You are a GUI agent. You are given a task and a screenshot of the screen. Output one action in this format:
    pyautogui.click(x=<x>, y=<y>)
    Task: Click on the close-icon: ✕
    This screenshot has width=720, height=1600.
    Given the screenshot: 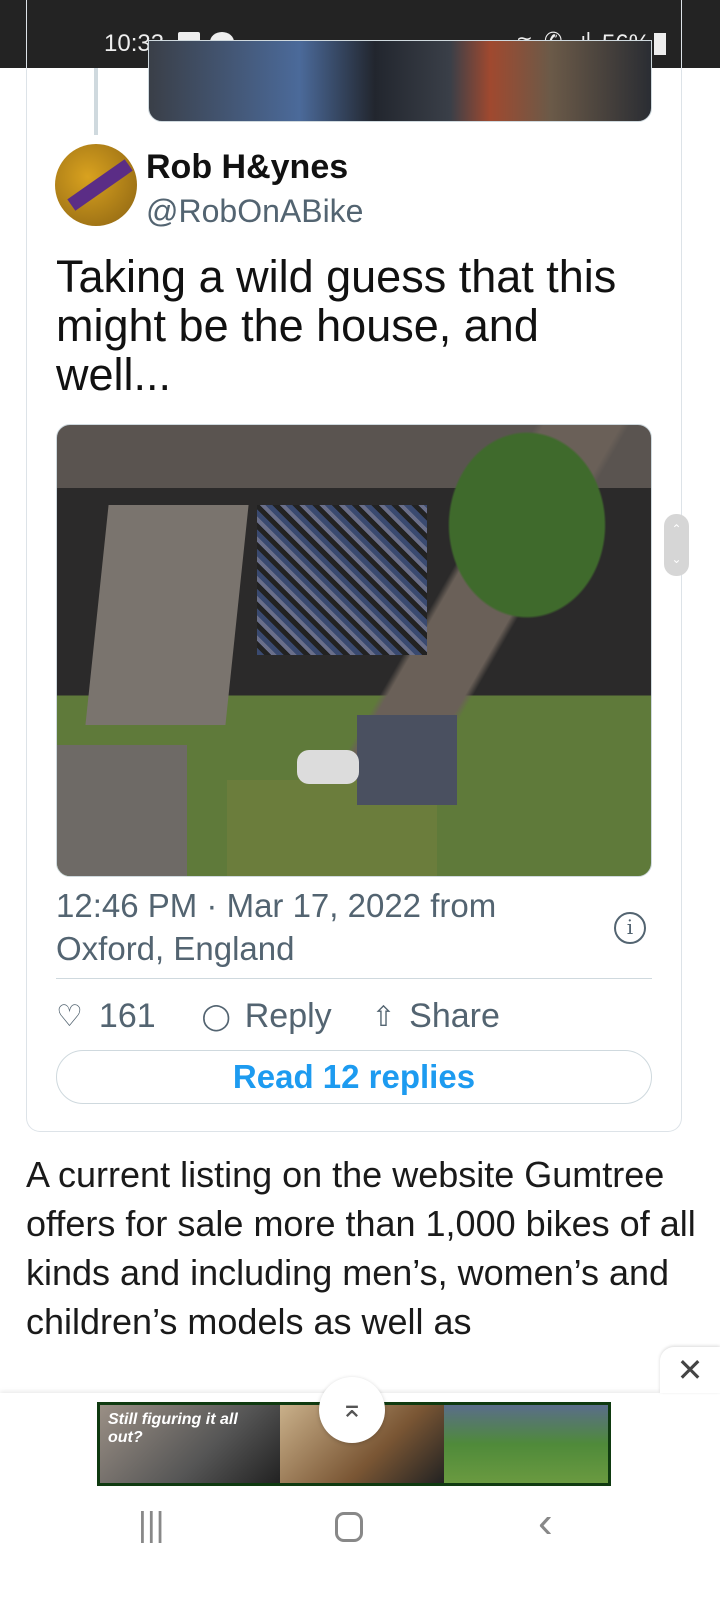 What is the action you would take?
    pyautogui.click(x=690, y=1370)
    